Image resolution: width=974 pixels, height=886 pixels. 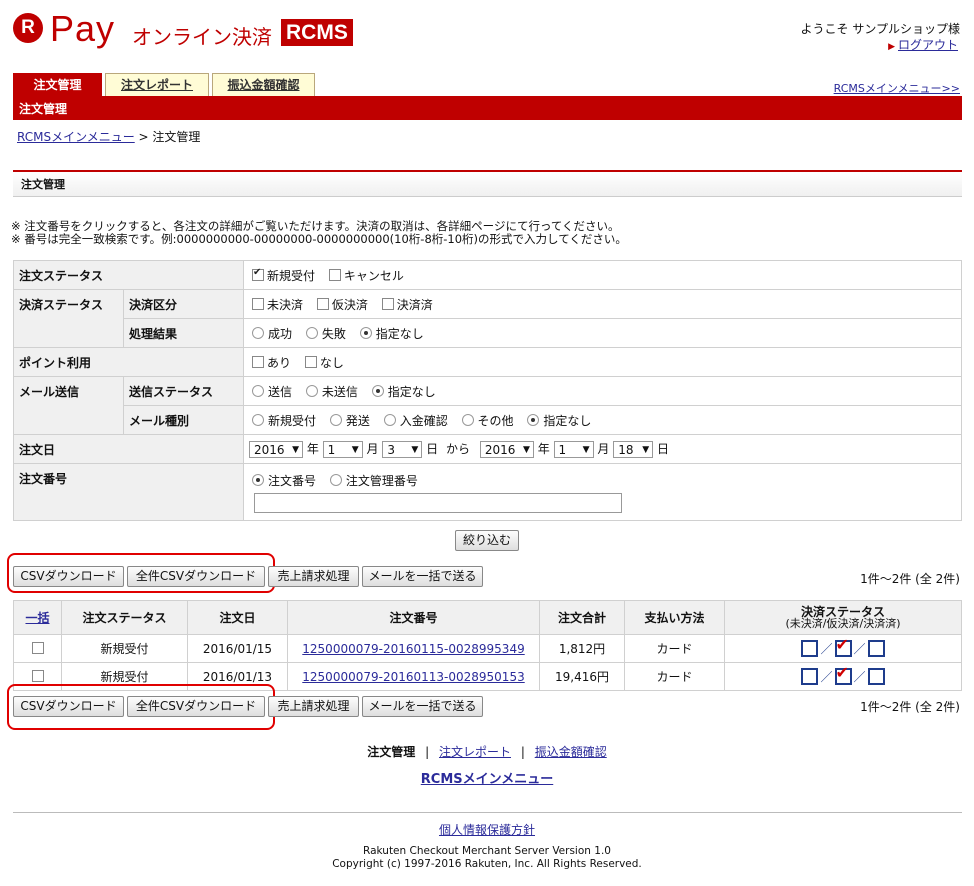 What do you see at coordinates (843, 676) in the screenshot?
I see `cell-payment-status: ／／` at bounding box center [843, 676].